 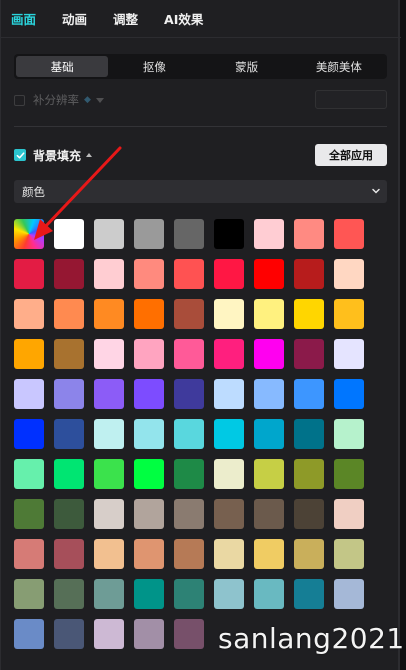 What do you see at coordinates (29, 234) in the screenshot?
I see `custom-color-swatch` at bounding box center [29, 234].